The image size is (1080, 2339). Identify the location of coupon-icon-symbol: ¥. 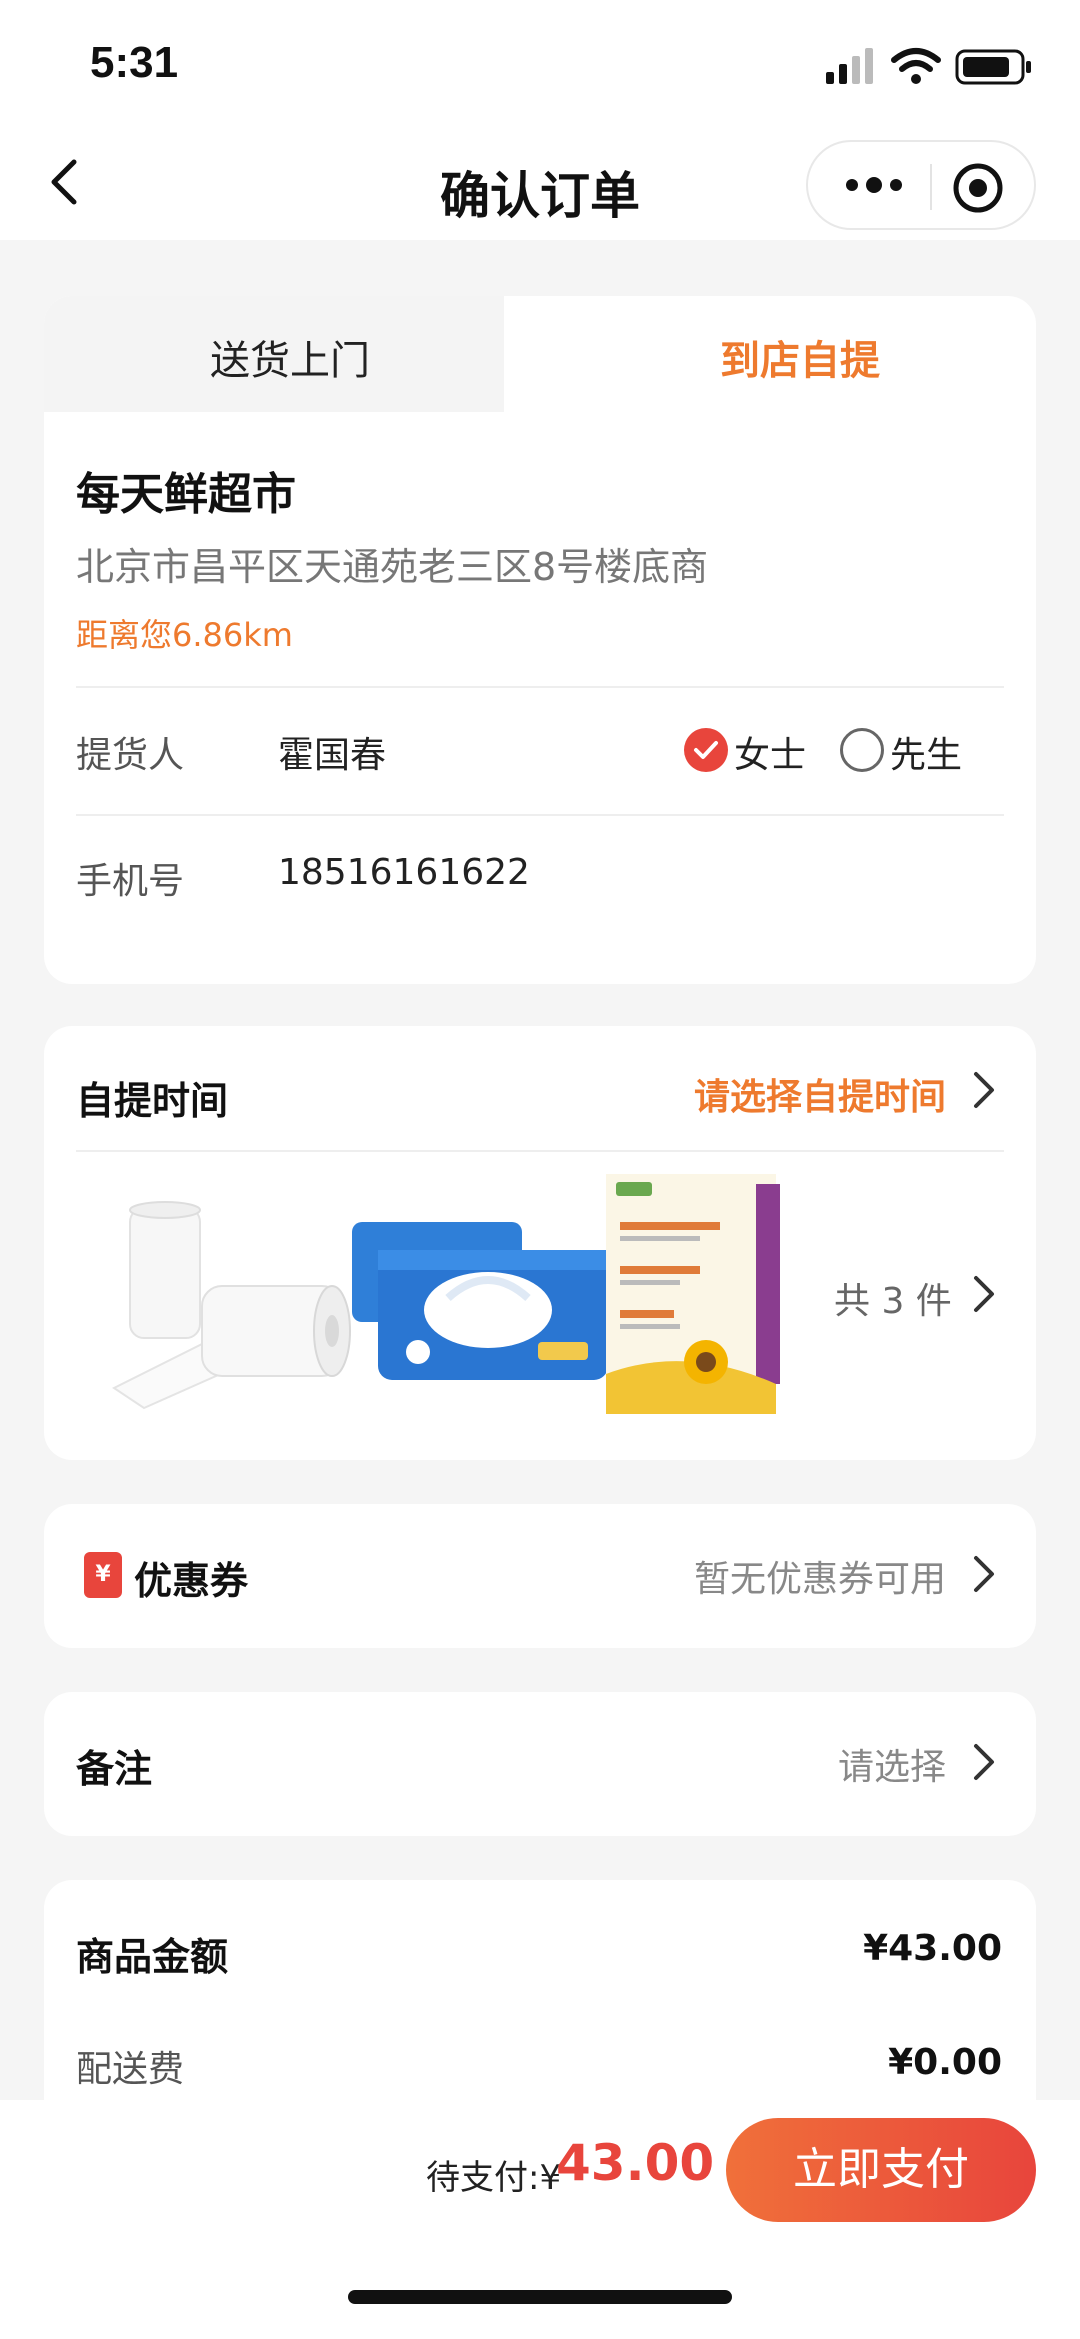
(103, 1574).